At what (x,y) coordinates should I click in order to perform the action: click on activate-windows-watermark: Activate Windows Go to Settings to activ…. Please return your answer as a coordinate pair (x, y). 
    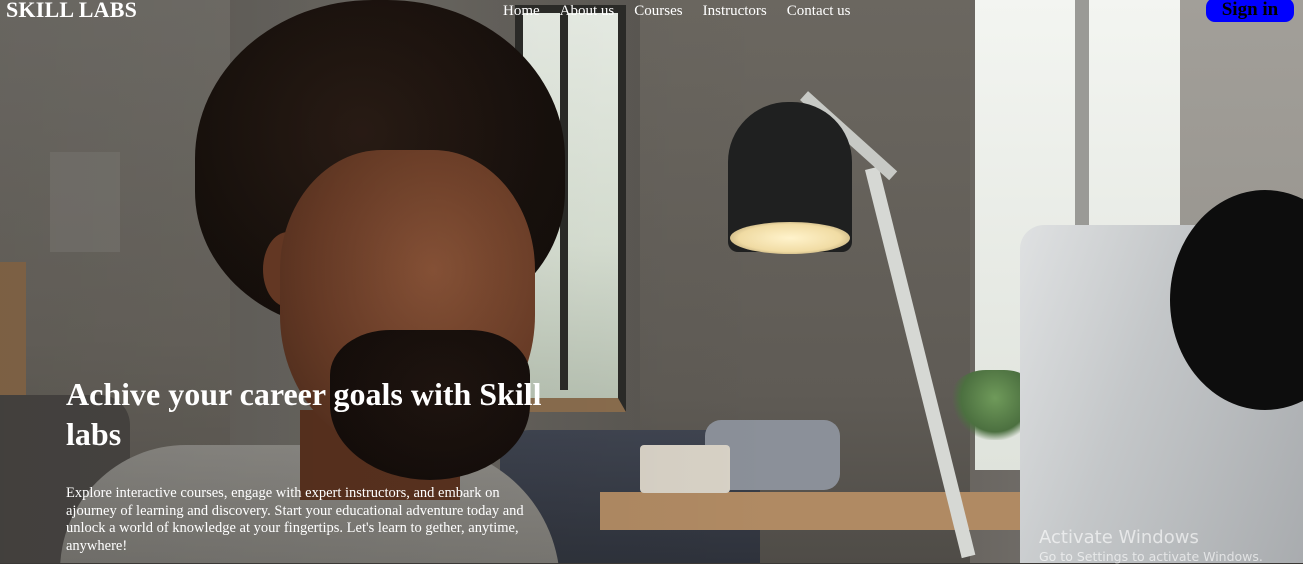
    Looking at the image, I should click on (1151, 545).